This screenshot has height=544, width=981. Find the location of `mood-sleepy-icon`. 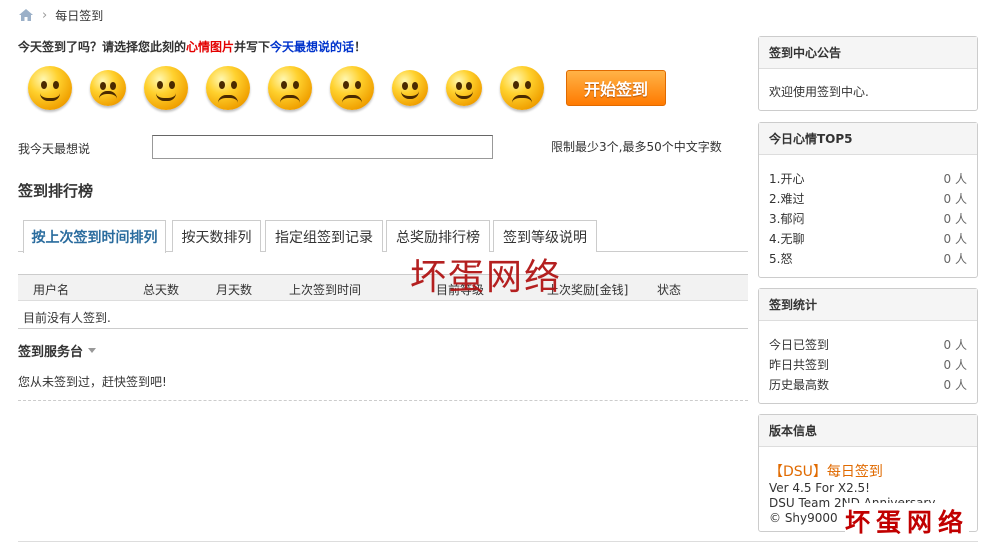

mood-sleepy-icon is located at coordinates (410, 88).